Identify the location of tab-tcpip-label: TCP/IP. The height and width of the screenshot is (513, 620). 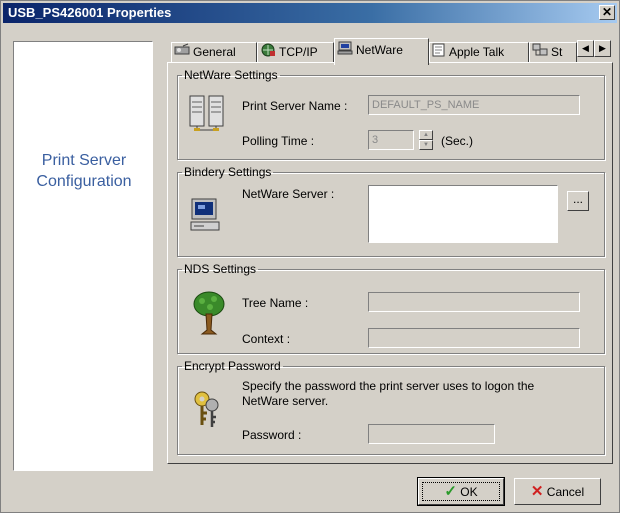
(298, 52).